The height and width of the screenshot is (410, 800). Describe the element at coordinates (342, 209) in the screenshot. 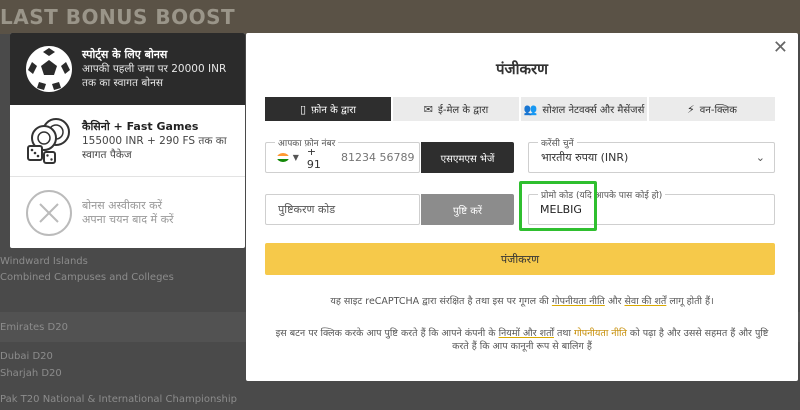

I see `confirmation-code-field: पुष्टिकरण कोड` at that location.